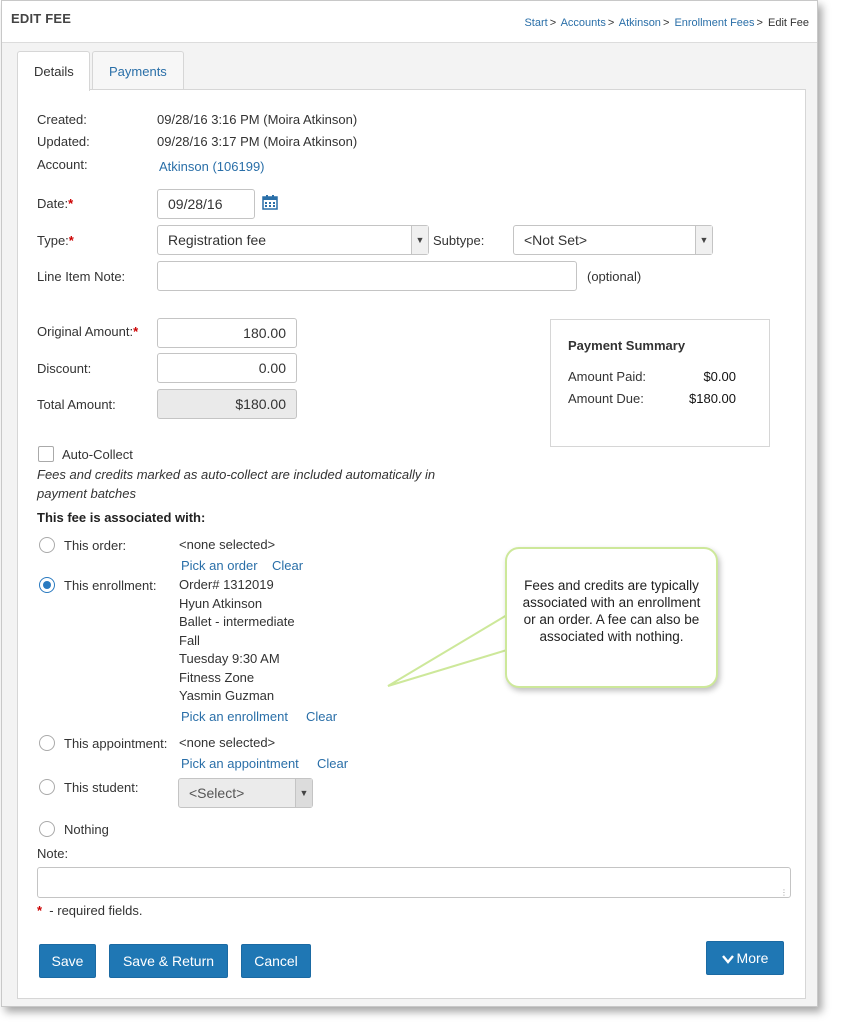 Image resolution: width=844 pixels, height=1033 pixels. I want to click on enrollment-line: Hyun Atkinson, so click(221, 603).